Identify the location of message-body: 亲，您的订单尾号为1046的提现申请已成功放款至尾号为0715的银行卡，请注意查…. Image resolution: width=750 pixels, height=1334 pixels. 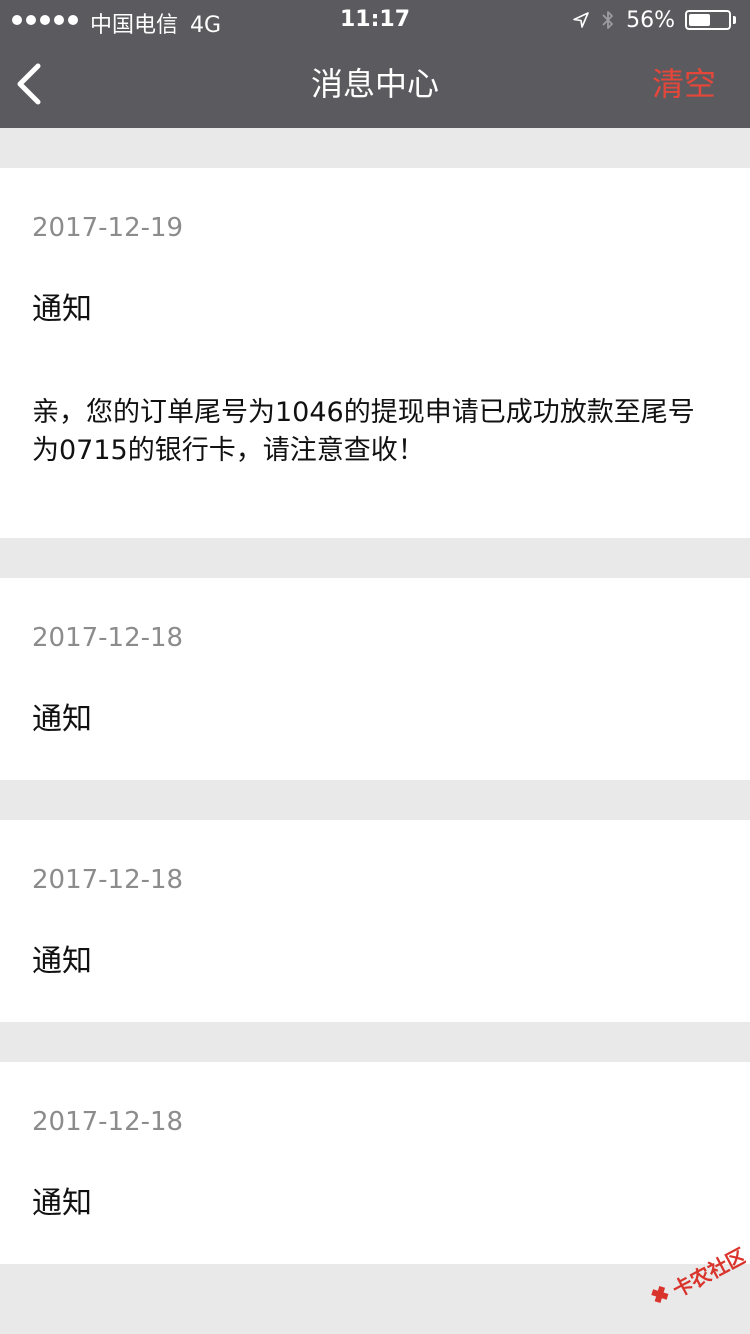
(363, 431).